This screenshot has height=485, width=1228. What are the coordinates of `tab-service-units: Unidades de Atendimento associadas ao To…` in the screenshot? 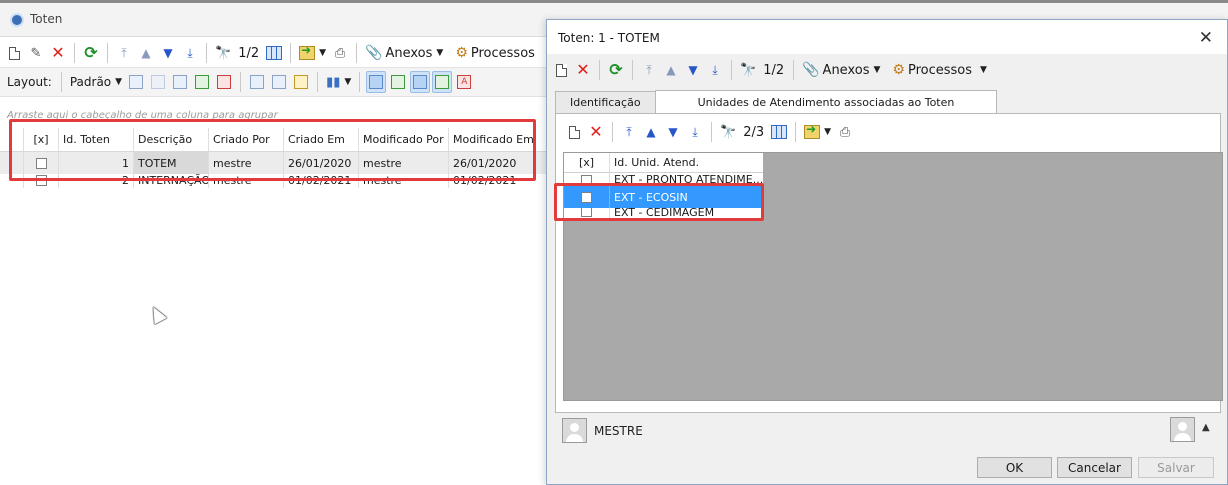 It's located at (826, 101).